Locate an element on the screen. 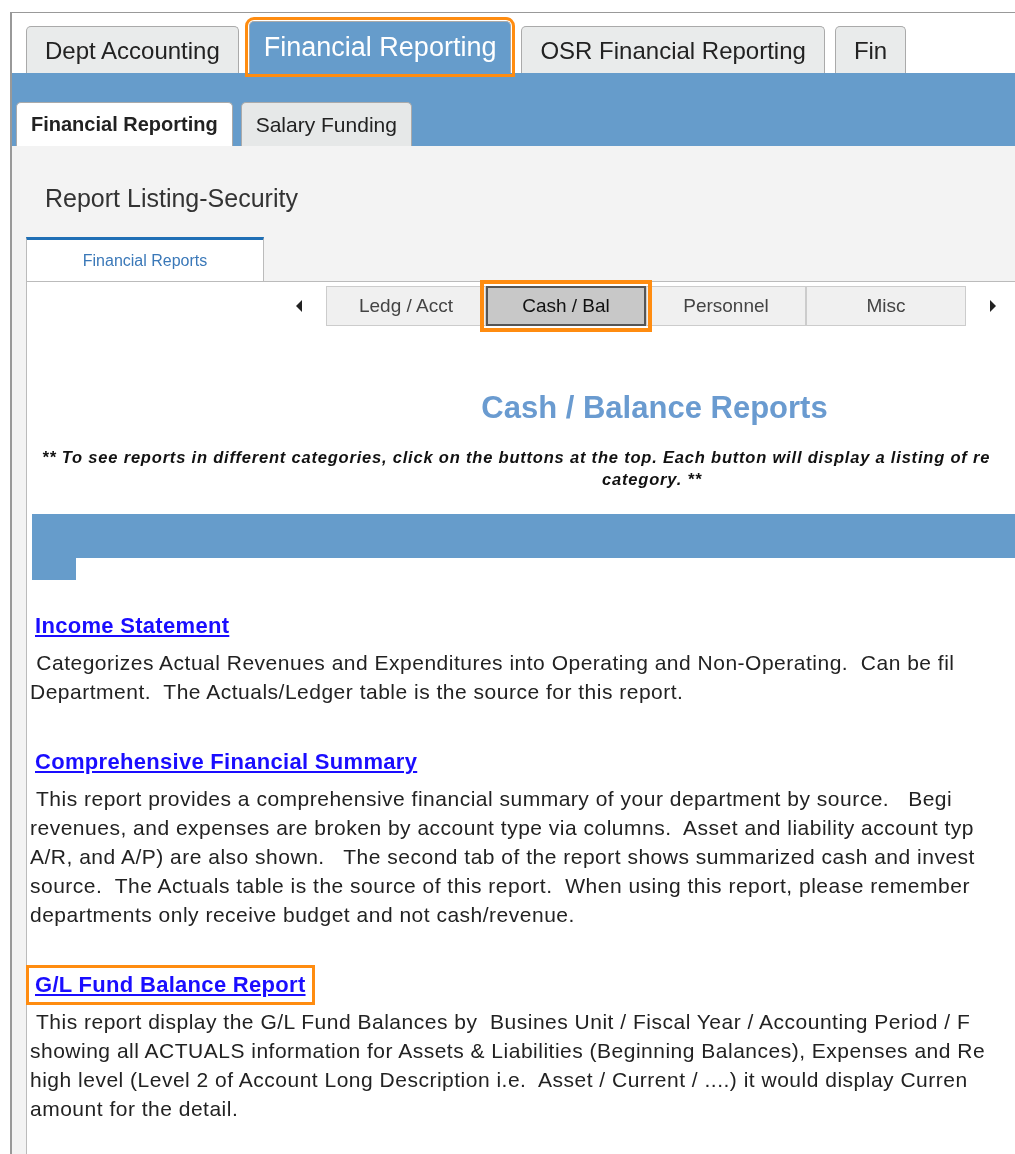  scroll-left-icon is located at coordinates (299, 306).